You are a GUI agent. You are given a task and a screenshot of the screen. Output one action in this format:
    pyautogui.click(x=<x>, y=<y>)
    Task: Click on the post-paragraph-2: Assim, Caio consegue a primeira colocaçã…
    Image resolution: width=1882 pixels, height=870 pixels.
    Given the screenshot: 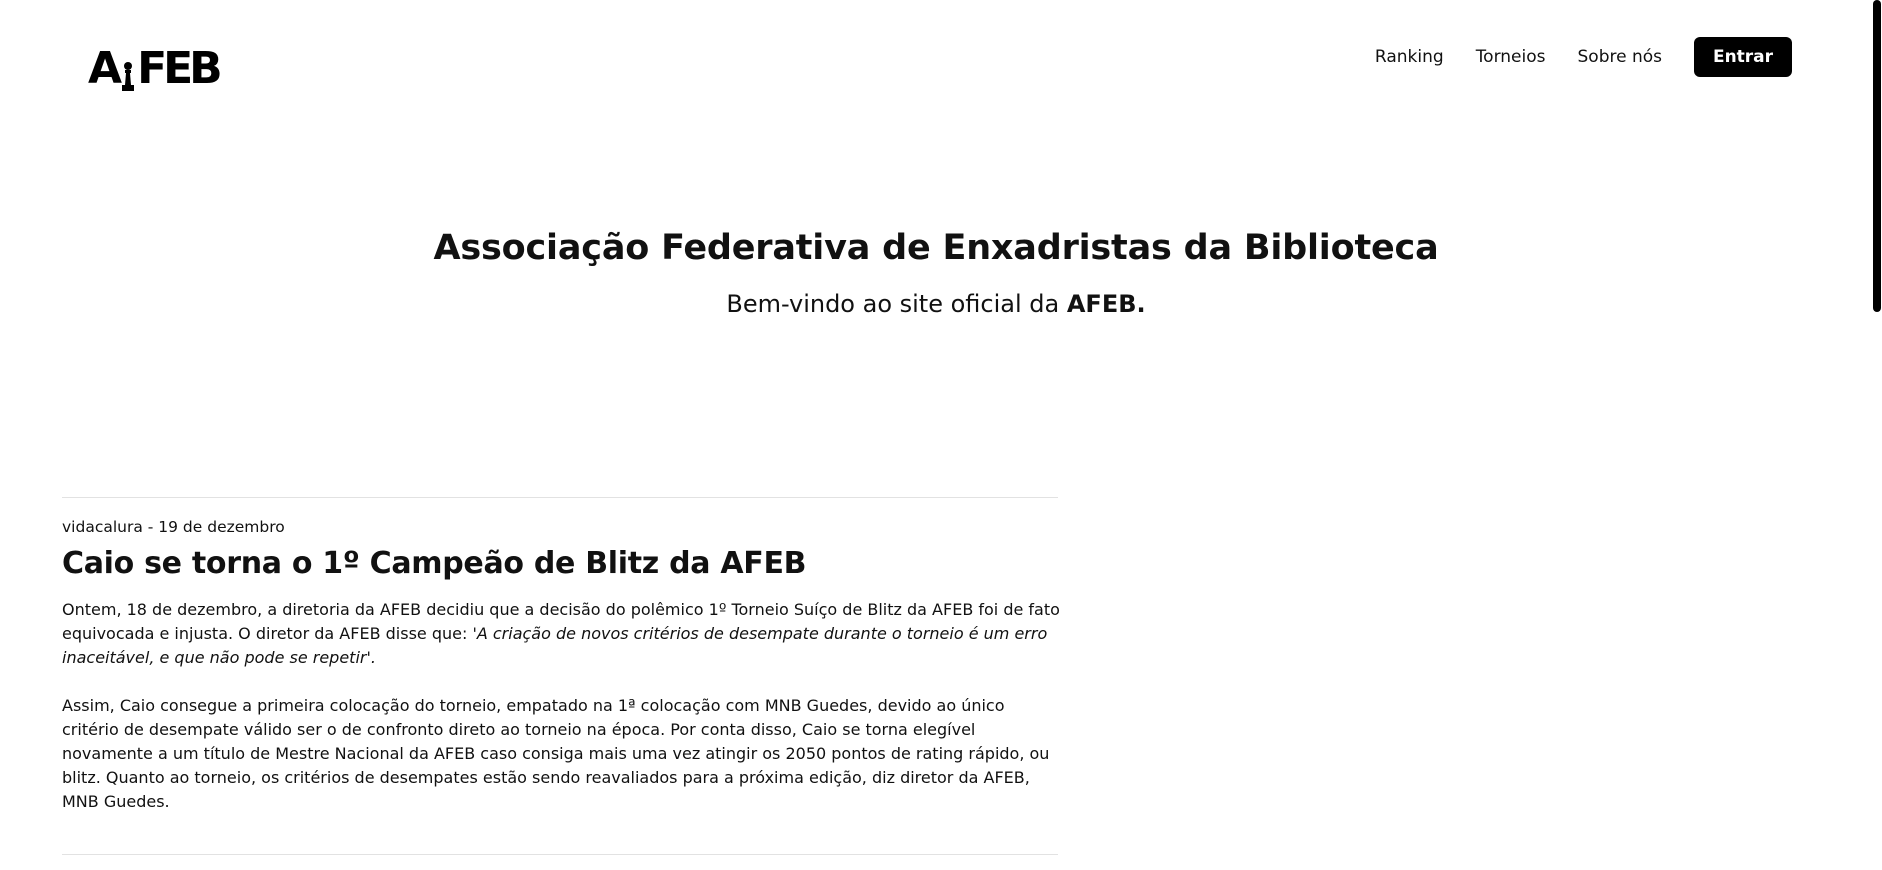 What is the action you would take?
    pyautogui.click(x=556, y=753)
    